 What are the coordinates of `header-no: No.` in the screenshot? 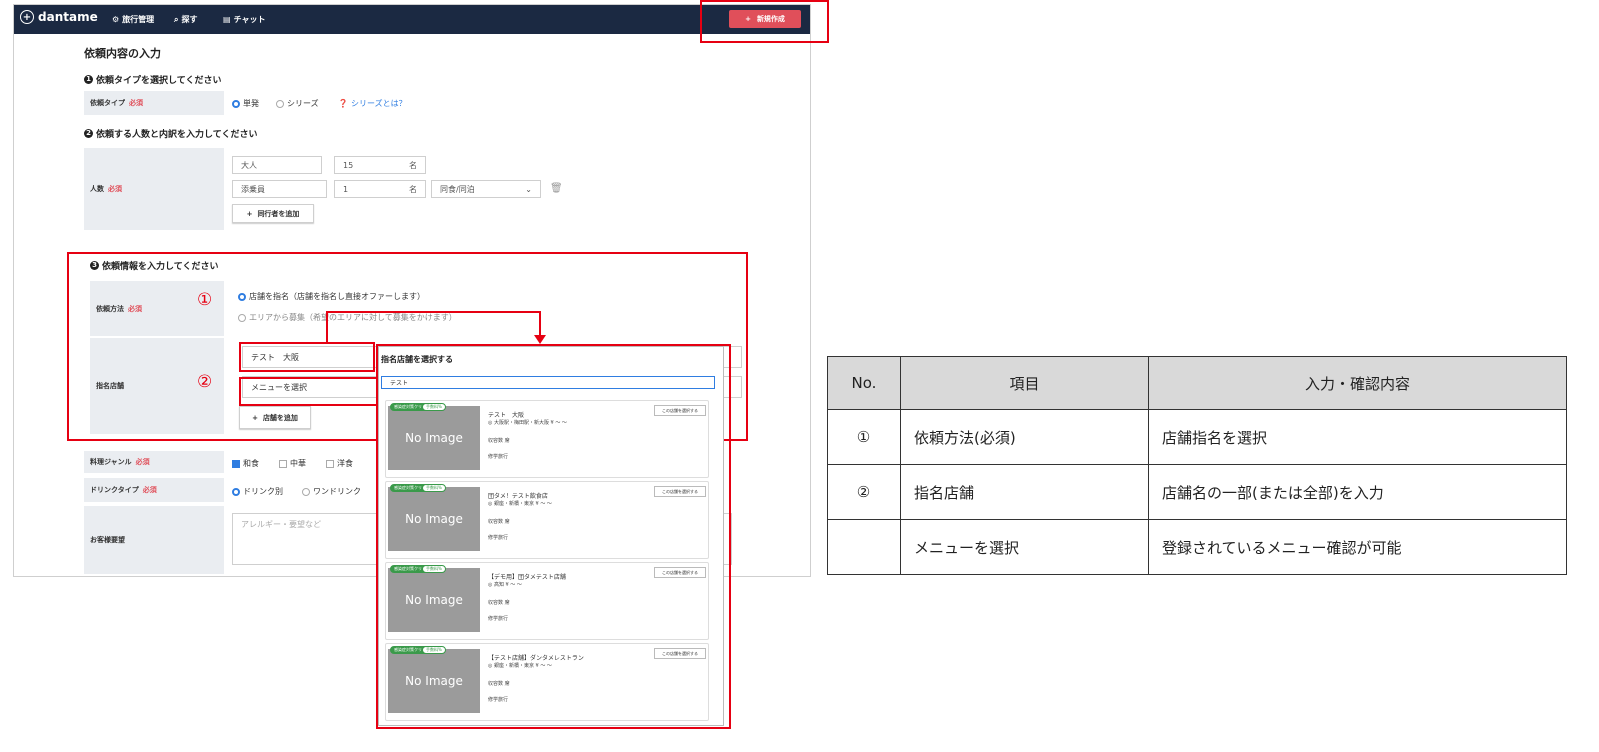 It's located at (864, 383).